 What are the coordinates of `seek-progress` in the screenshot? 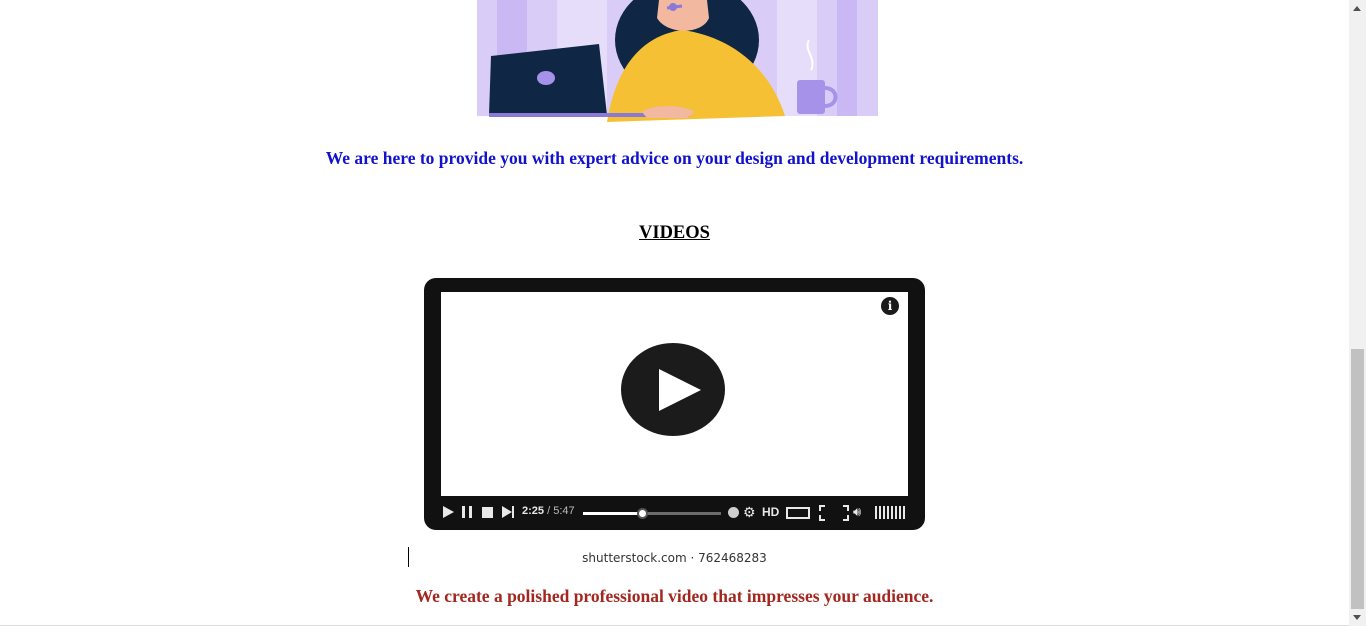 It's located at (613, 513).